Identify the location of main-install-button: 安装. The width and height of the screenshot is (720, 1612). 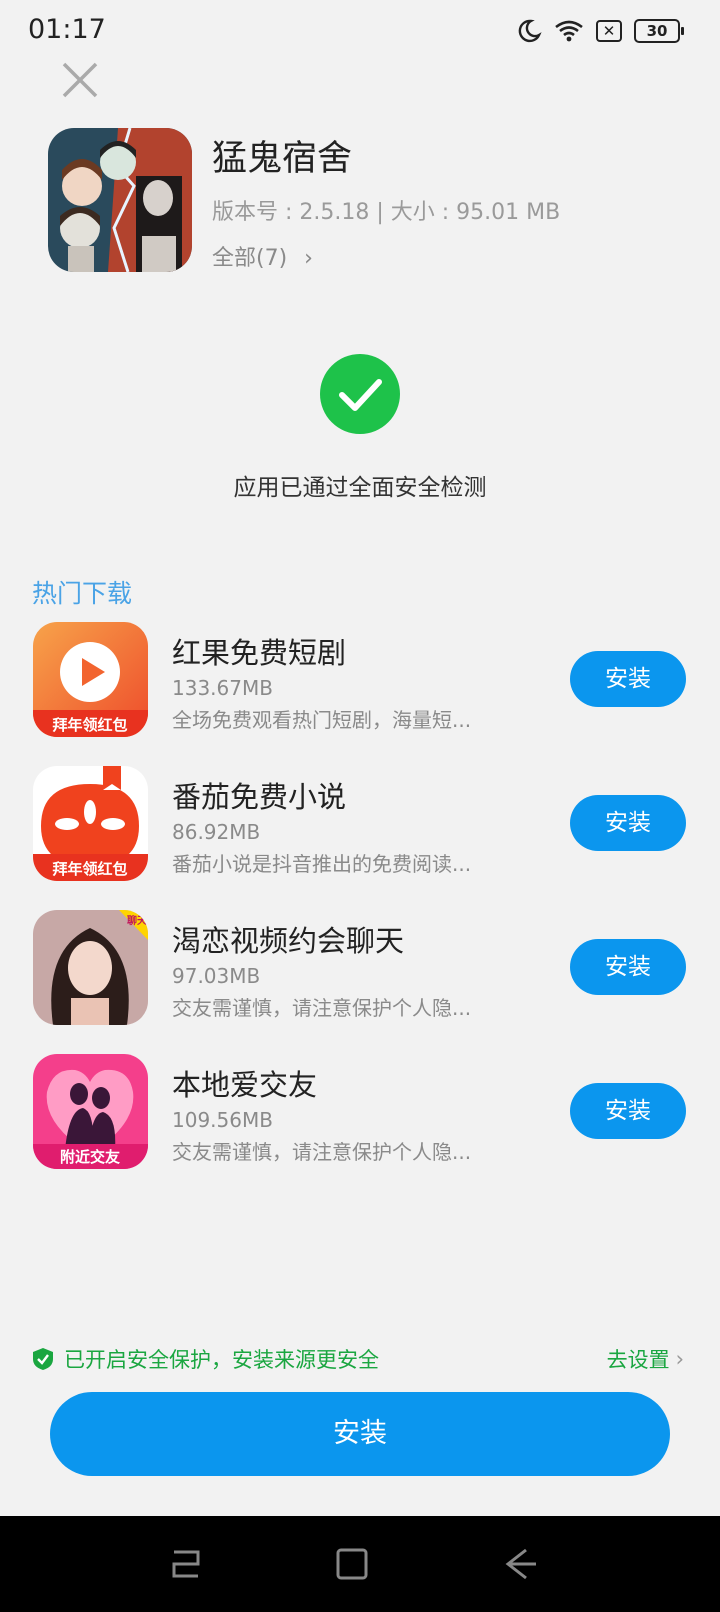
(360, 1434).